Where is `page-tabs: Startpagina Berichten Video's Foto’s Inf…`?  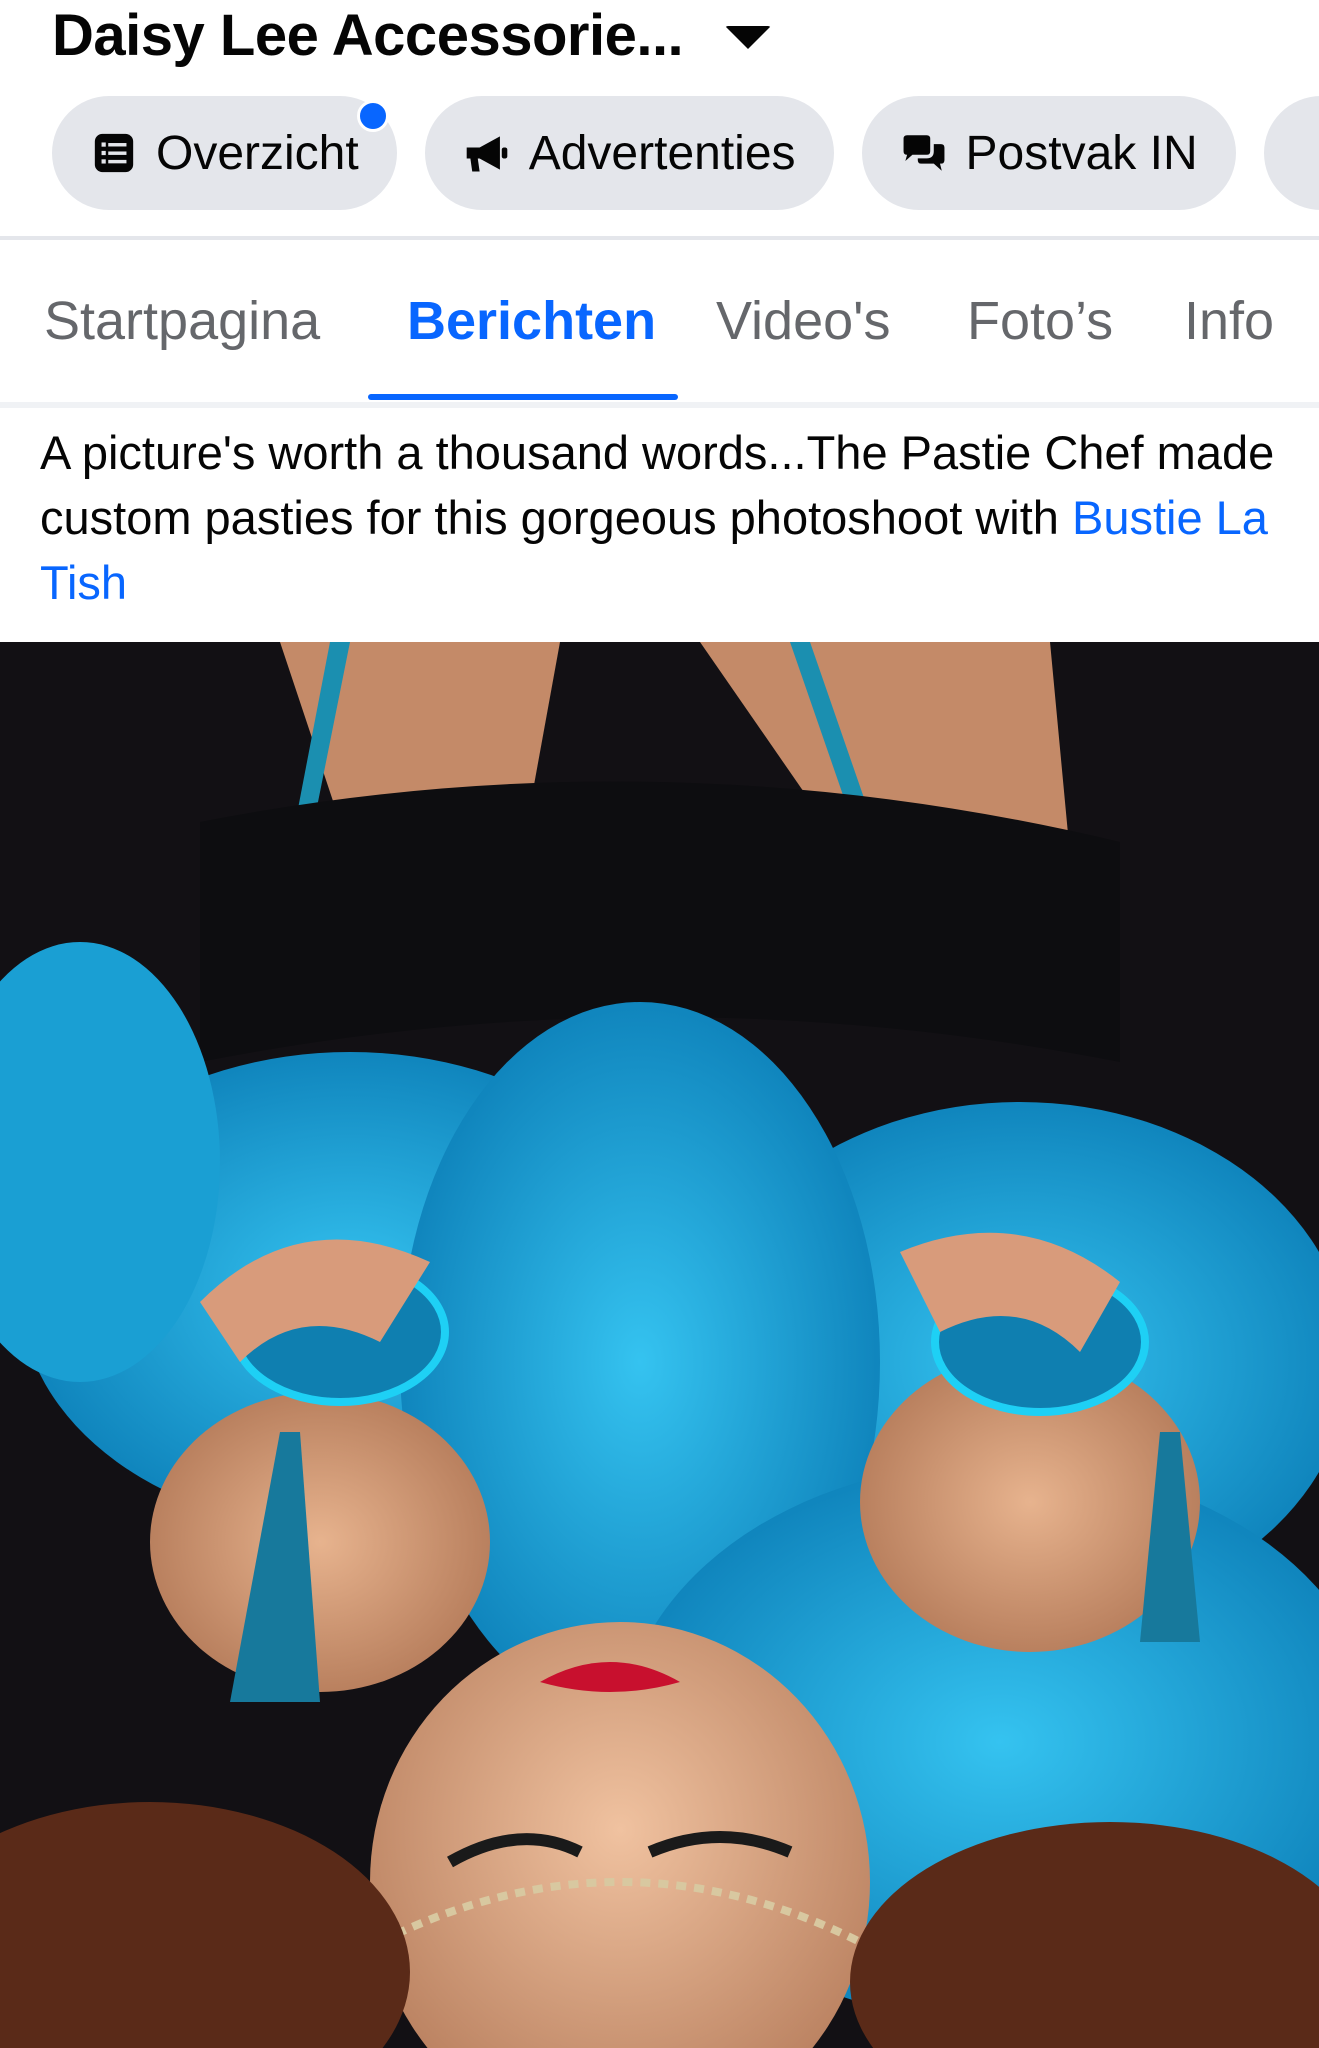
page-tabs: Startpagina Berichten Video's Foto’s Inf… is located at coordinates (659, 321).